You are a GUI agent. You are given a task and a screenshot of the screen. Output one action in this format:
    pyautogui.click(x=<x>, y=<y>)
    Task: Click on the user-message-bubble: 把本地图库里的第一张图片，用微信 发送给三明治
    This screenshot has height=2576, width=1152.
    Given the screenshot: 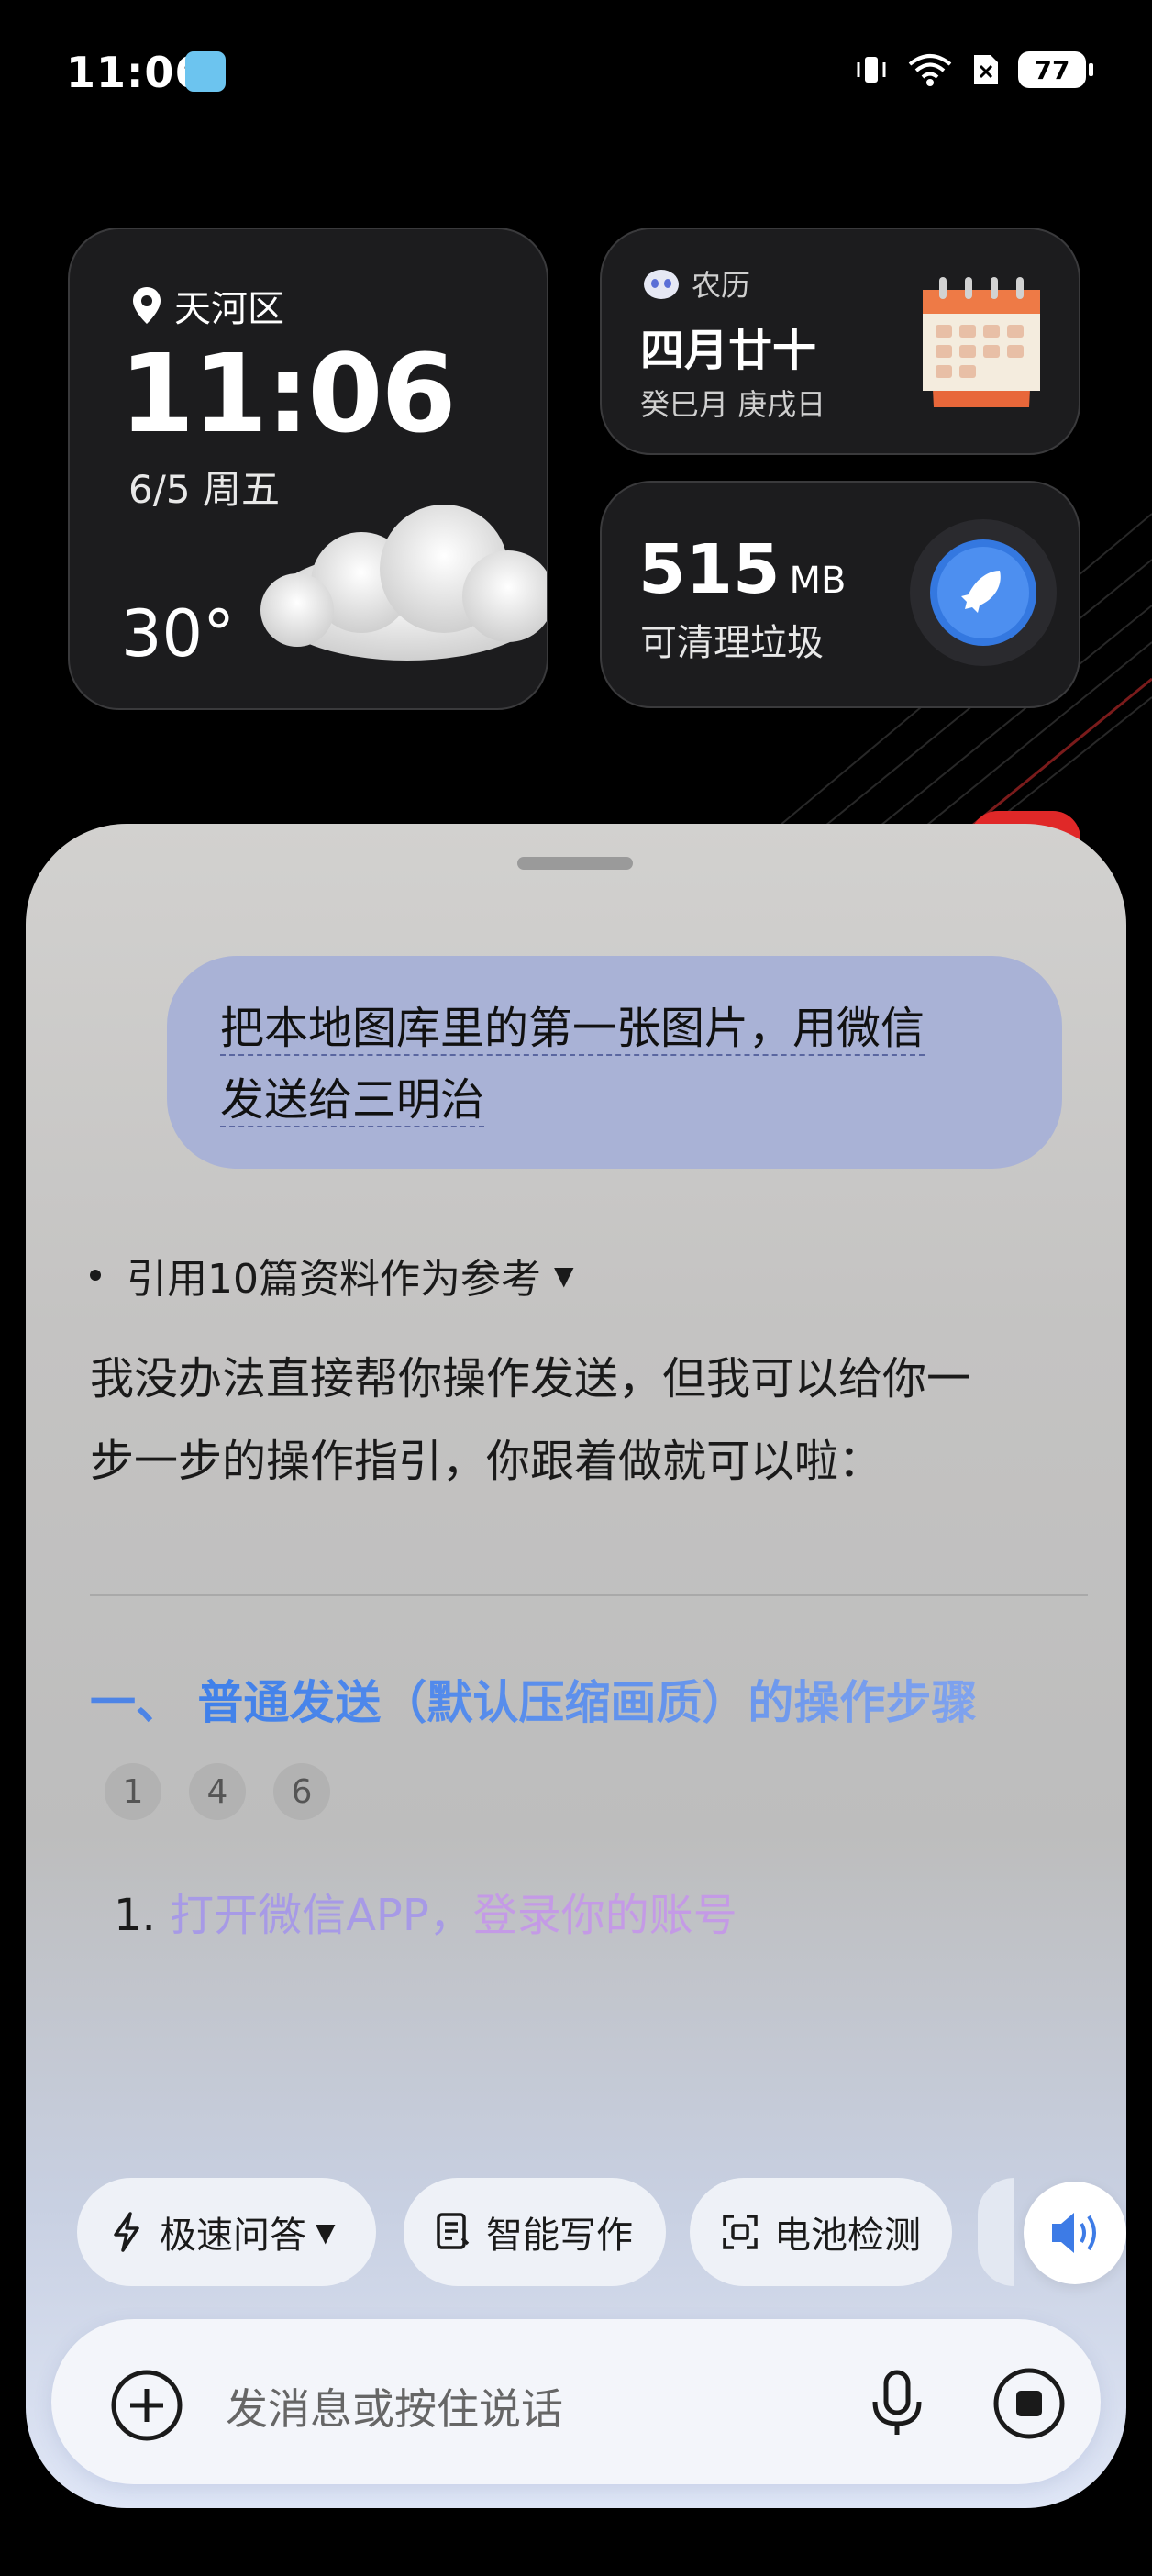 What is the action you would take?
    pyautogui.click(x=614, y=1062)
    